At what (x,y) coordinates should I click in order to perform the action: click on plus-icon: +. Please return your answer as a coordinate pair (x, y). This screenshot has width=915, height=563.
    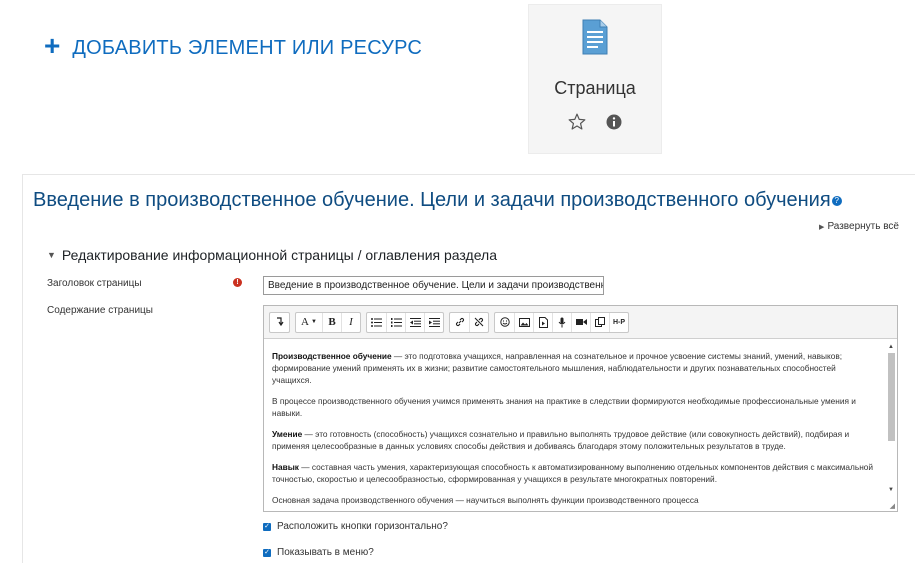
    Looking at the image, I should click on (52, 45).